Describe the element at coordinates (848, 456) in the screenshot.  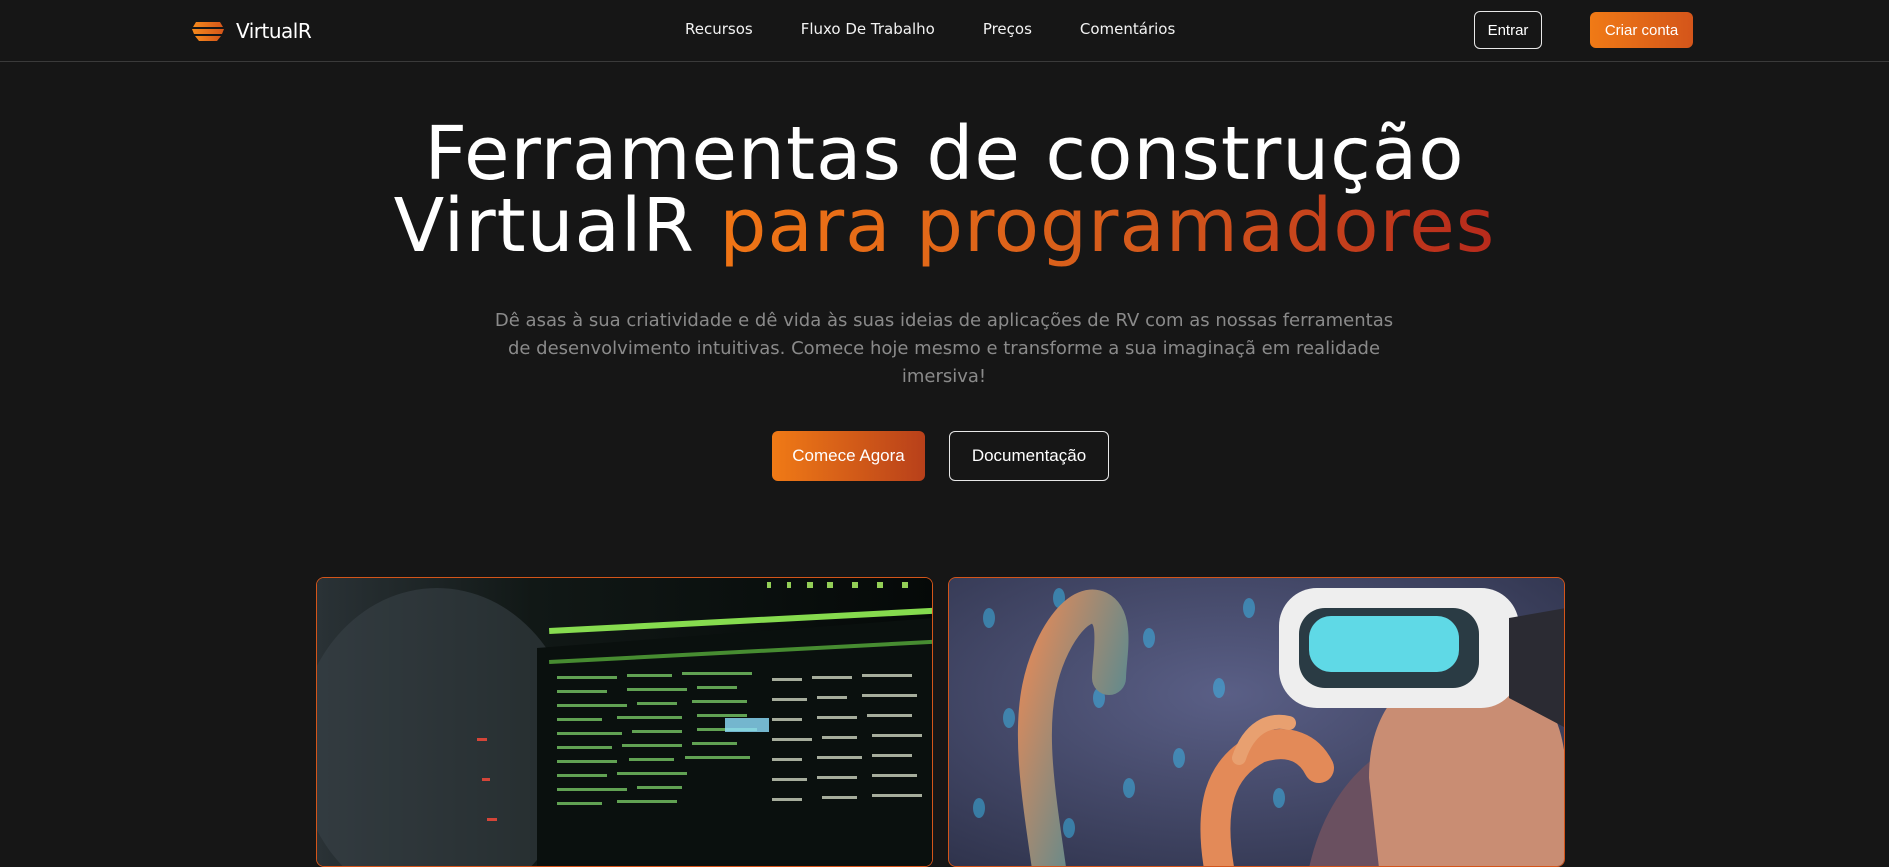
I see `get-started-button: Comece Agora` at that location.